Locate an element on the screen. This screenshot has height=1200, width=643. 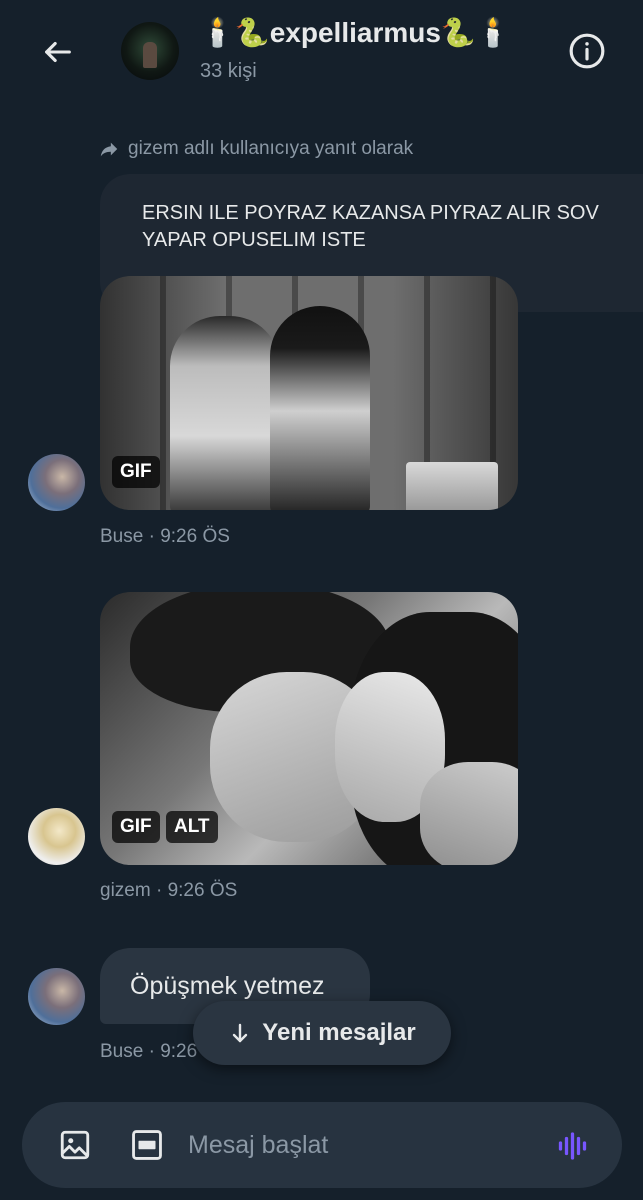
quoted-text-line2: YAPAR OPUSELIM ISTE is located at coordinates (254, 240).